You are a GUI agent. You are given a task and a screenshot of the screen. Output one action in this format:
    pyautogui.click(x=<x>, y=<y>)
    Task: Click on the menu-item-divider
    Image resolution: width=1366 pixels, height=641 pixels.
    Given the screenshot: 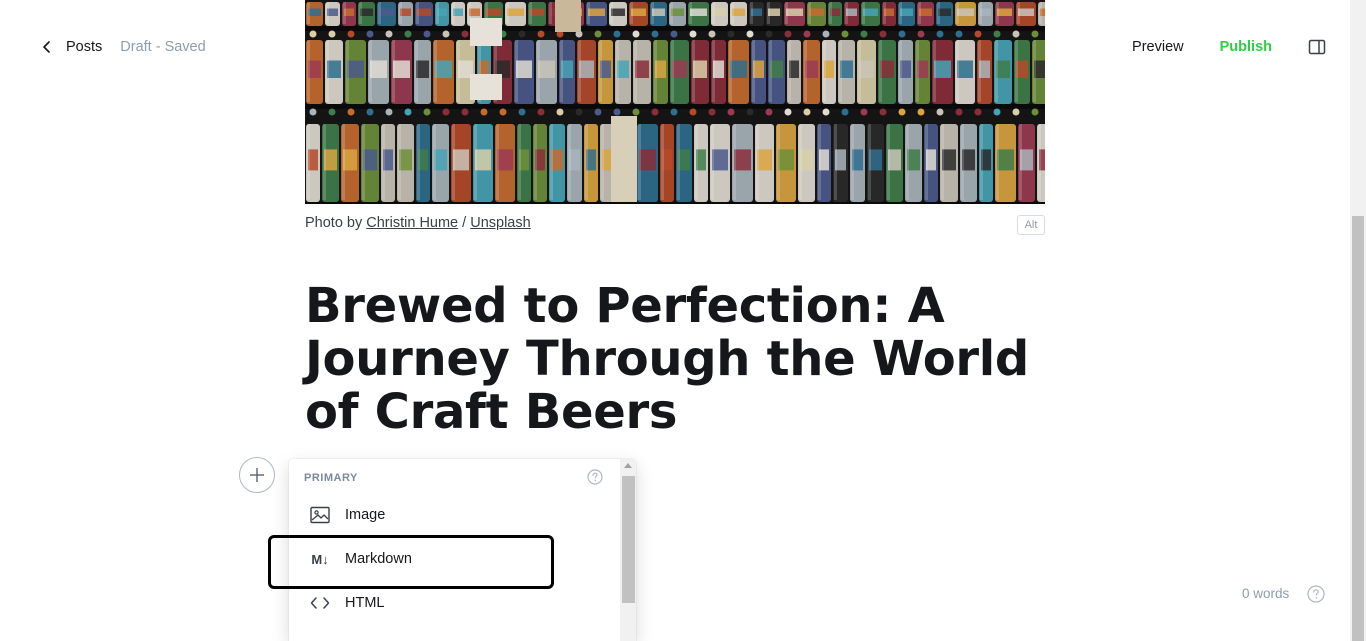 What is the action you would take?
    pyautogui.click(x=454, y=634)
    